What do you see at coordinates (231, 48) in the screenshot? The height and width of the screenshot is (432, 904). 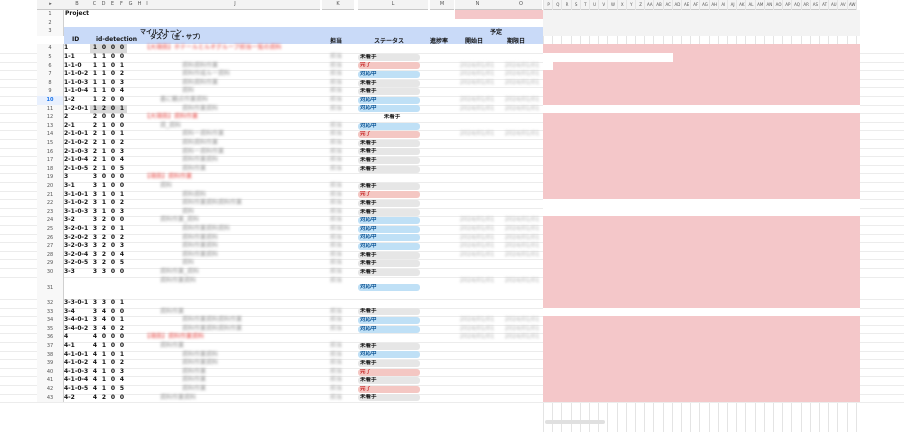 I see `task-name: 【大項目】ホテールとルオグループ担当一覧の資料` at bounding box center [231, 48].